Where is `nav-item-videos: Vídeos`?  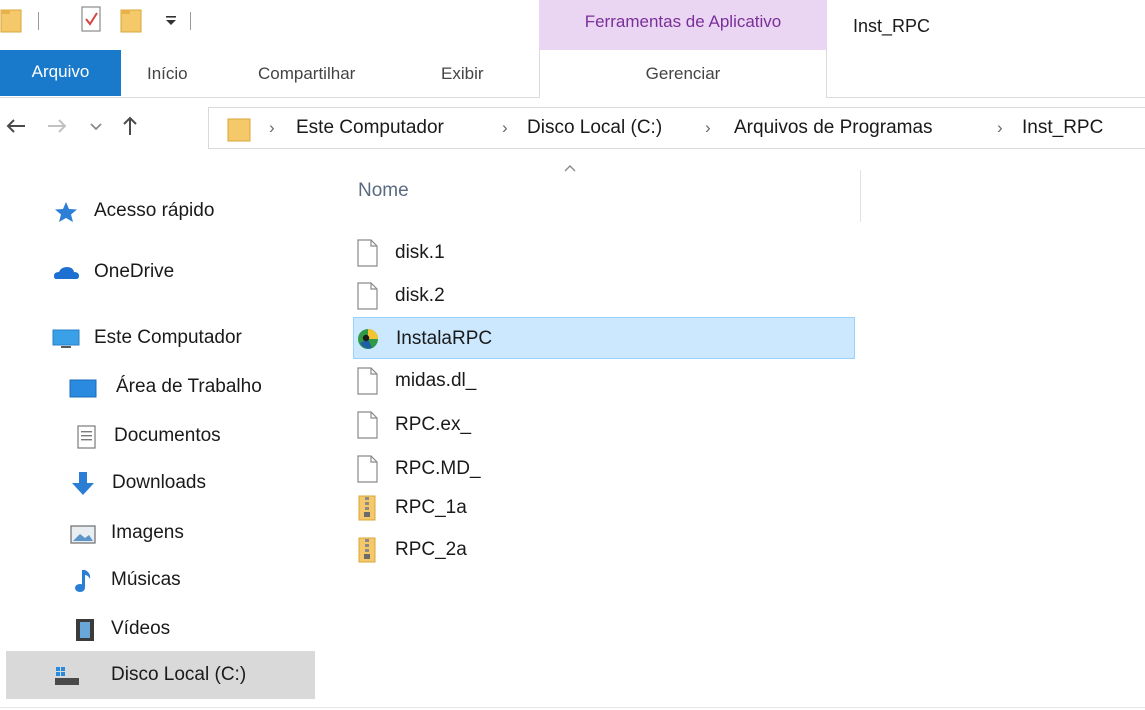
nav-item-videos: Vídeos is located at coordinates (160, 629).